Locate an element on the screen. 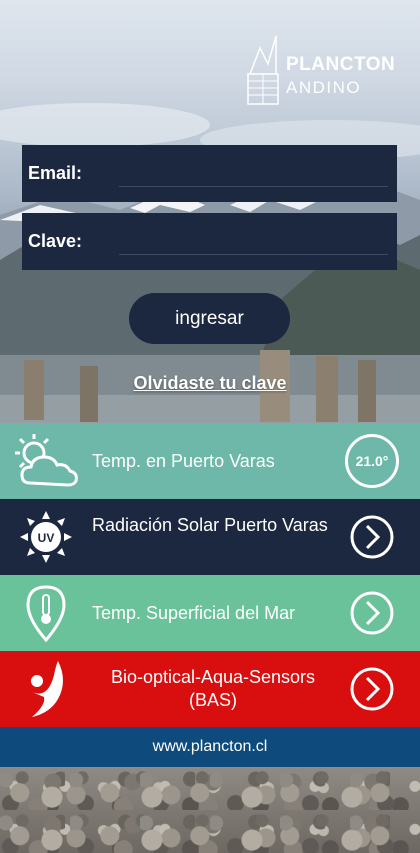 The height and width of the screenshot is (853, 420). footer-bar: www.plancton.cl is located at coordinates (210, 747).